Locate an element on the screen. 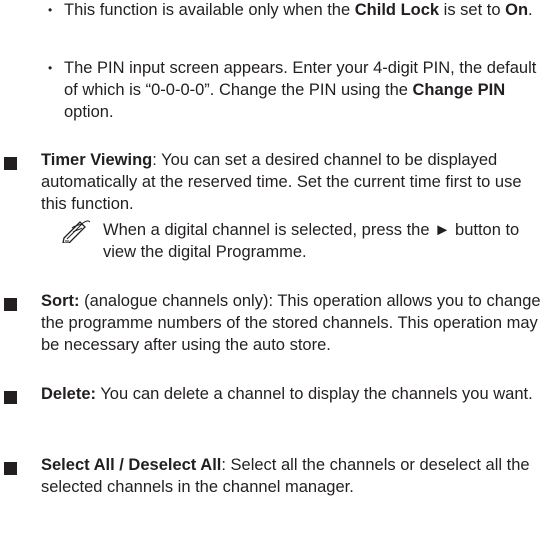  child-lock-term: Child Lock is located at coordinates (397, 10).